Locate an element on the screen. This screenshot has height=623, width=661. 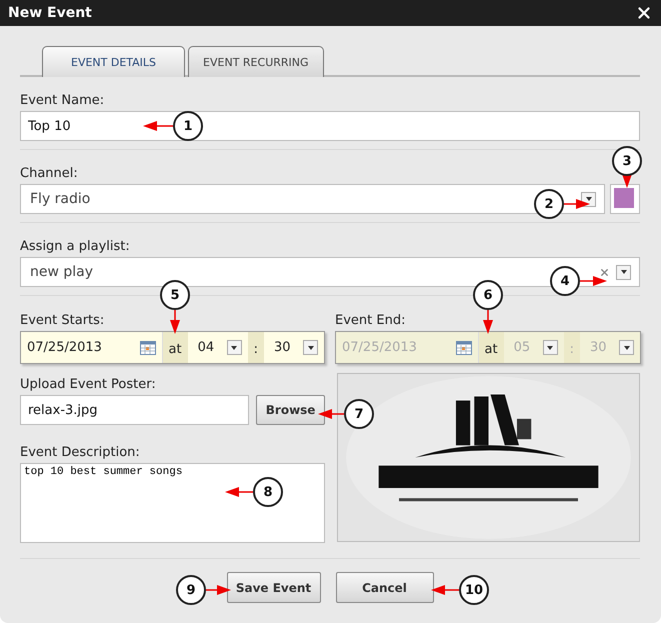
field-label: Event End: is located at coordinates (370, 320).